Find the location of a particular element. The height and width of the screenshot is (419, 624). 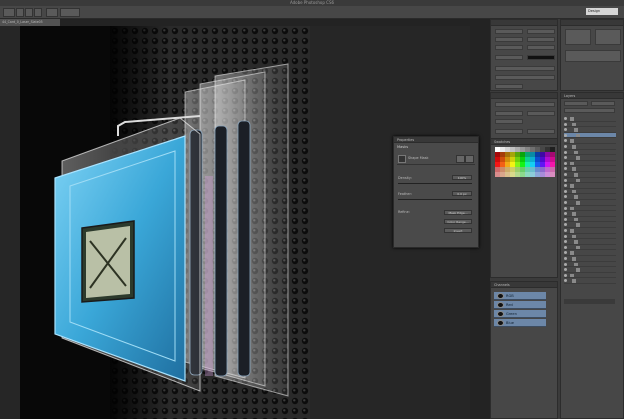

space-after-field is located at coordinates (541, 131).